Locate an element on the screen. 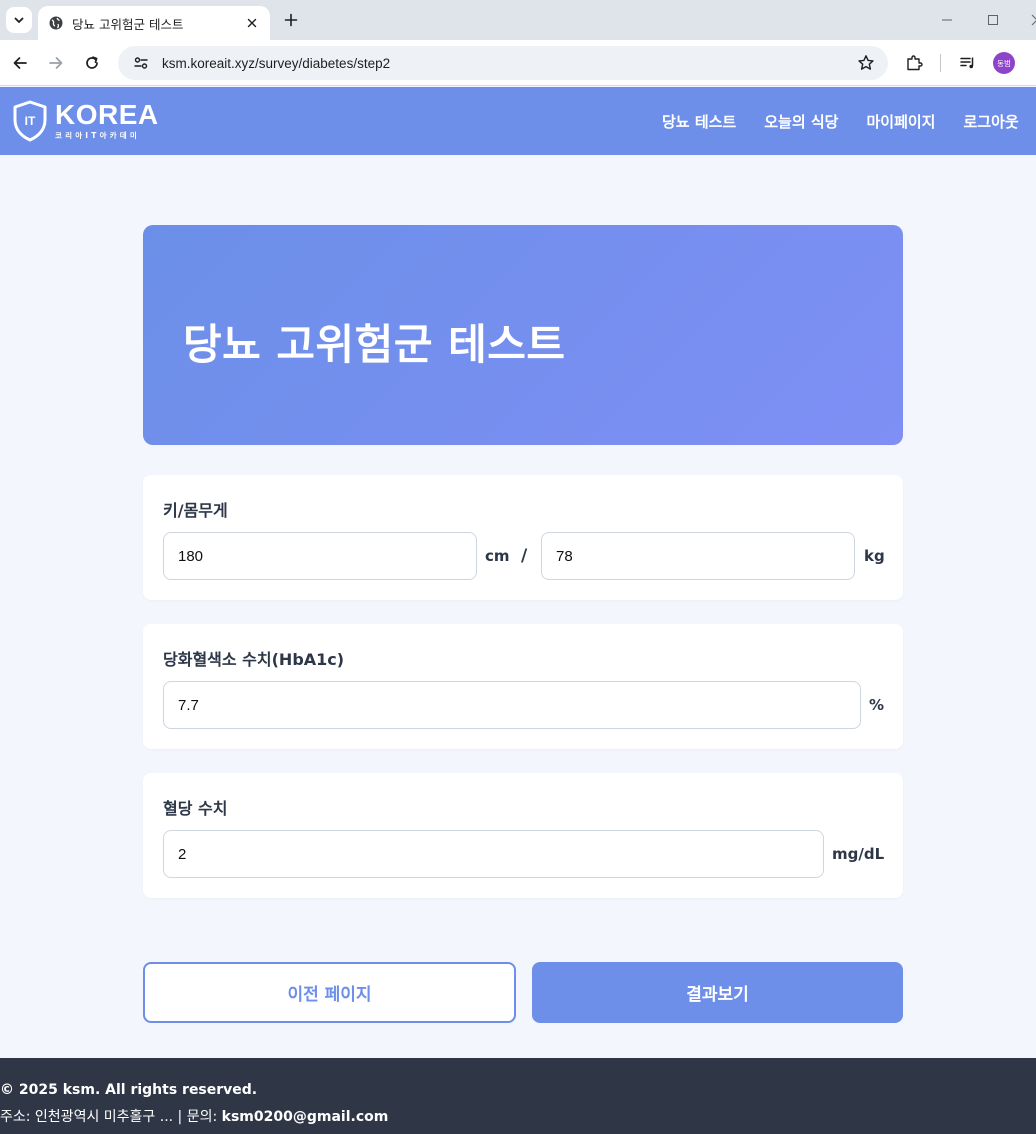  hba1c-card: 당화혈색소 수치(HbA1c) % is located at coordinates (523, 686).